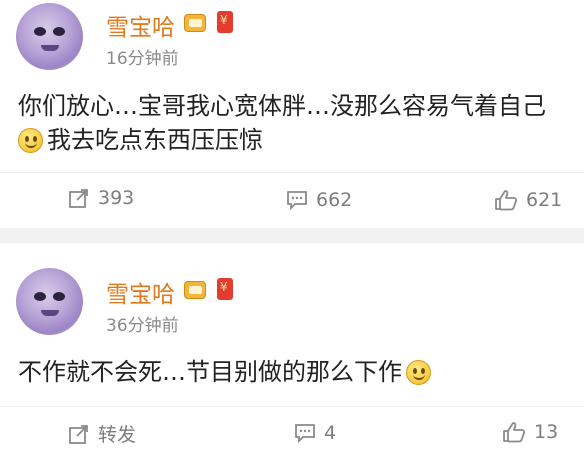 Image resolution: width=584 pixels, height=449 pixels. I want to click on like-button: 13, so click(530, 432).